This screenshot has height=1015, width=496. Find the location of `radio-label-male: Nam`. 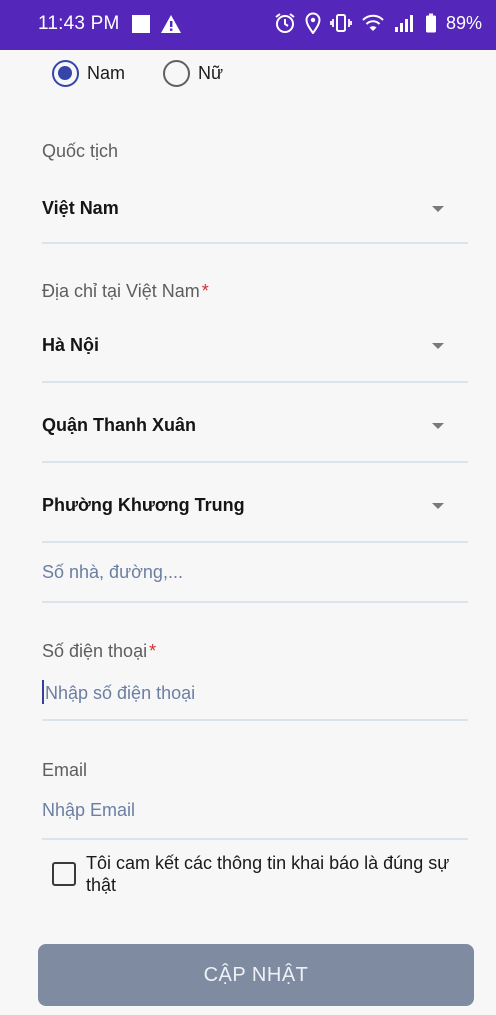

radio-label-male: Nam is located at coordinates (106, 73).